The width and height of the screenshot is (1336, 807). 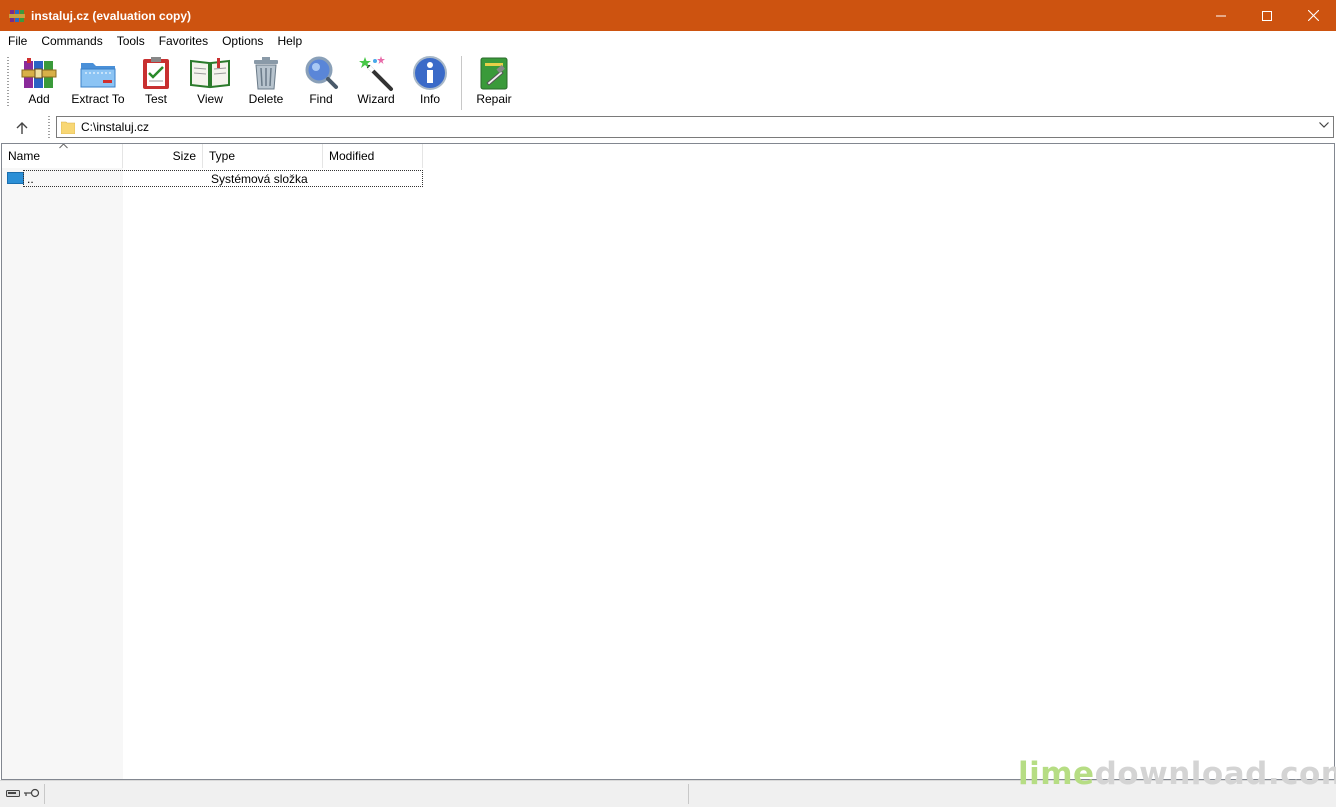 I want to click on maximize-icon, so click(x=1267, y=15).